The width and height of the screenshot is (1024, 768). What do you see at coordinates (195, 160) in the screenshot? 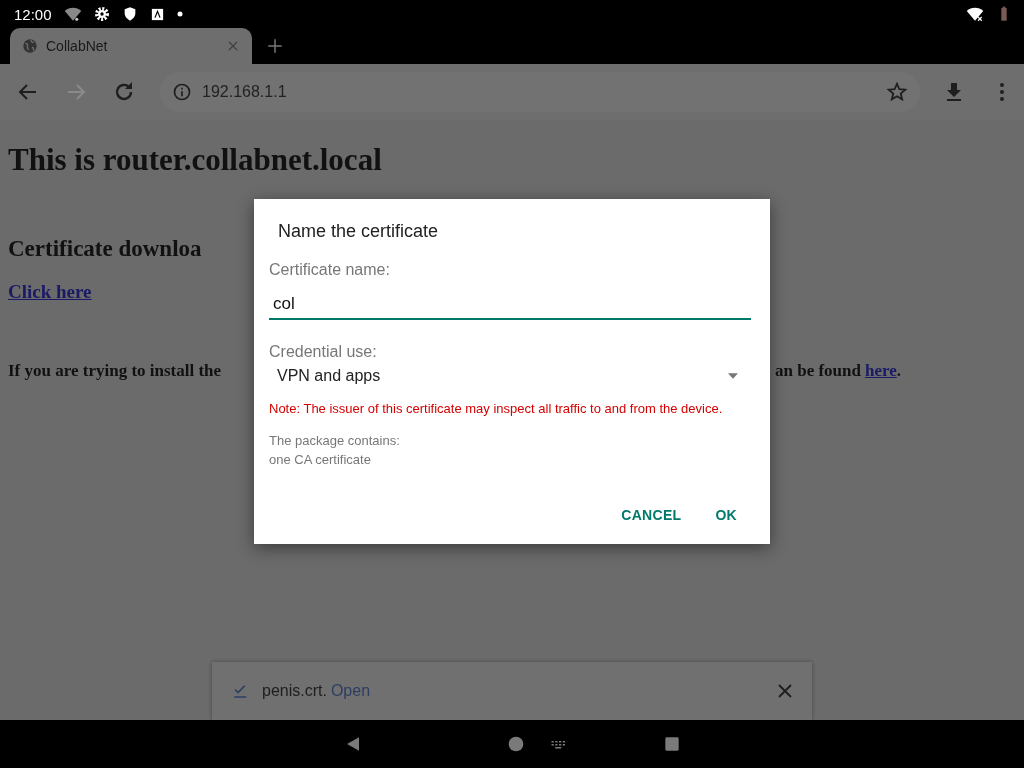
I see `page-heading: This is router.collabnet.local` at bounding box center [195, 160].